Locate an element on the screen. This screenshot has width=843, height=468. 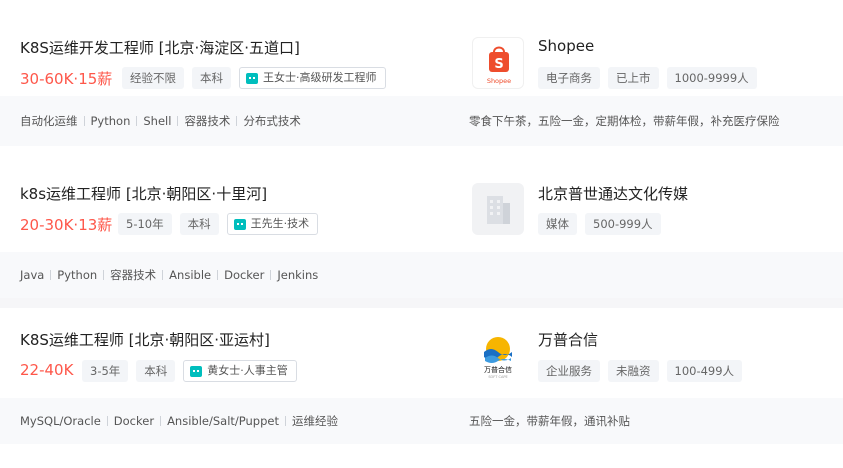
recruiter-badge: 黄女士·人事主管 is located at coordinates (240, 371).